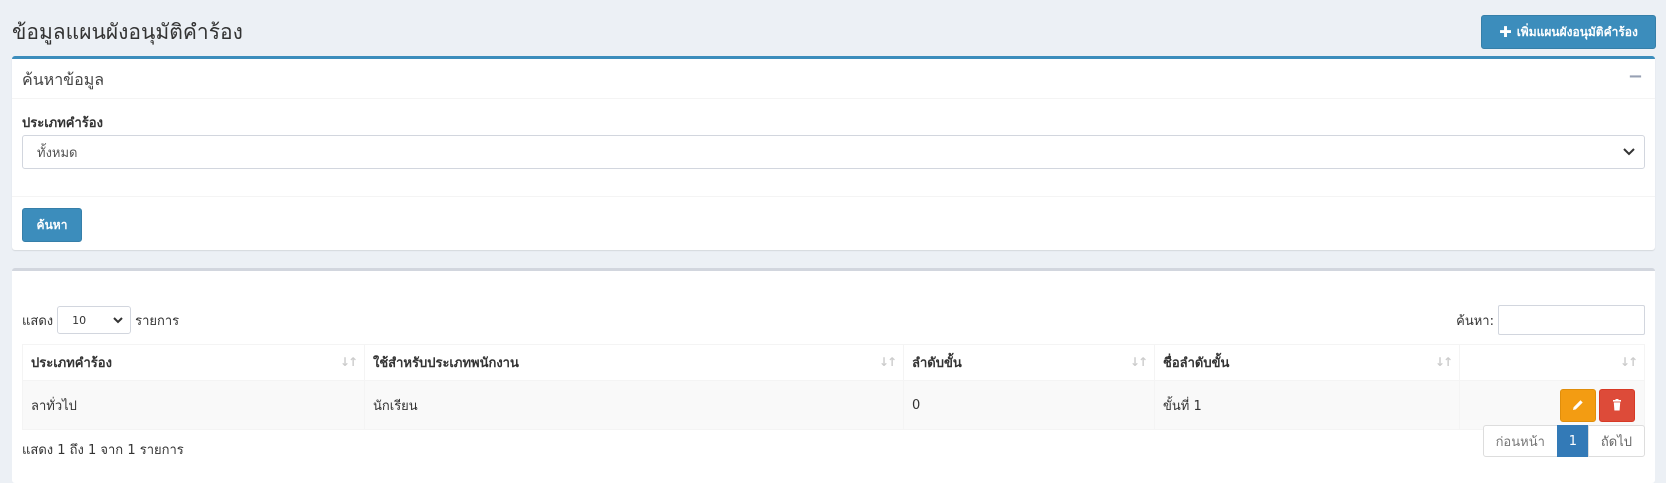  I want to click on collapse-minus-icon: −, so click(1635, 76).